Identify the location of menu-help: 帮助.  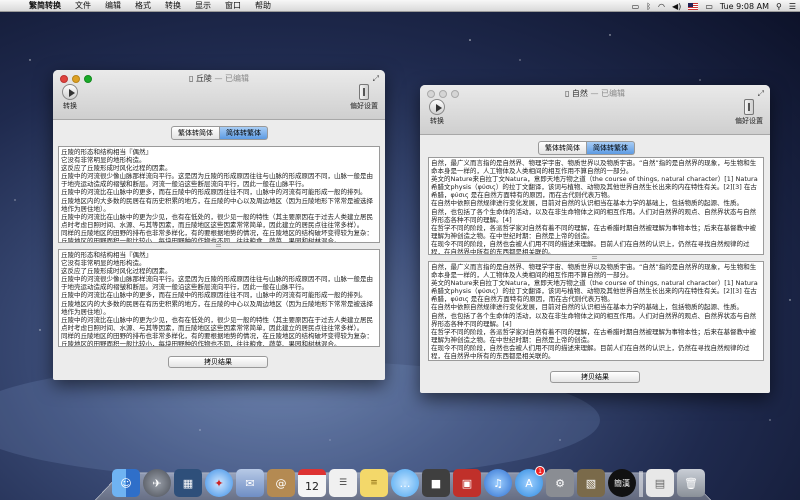
(263, 5).